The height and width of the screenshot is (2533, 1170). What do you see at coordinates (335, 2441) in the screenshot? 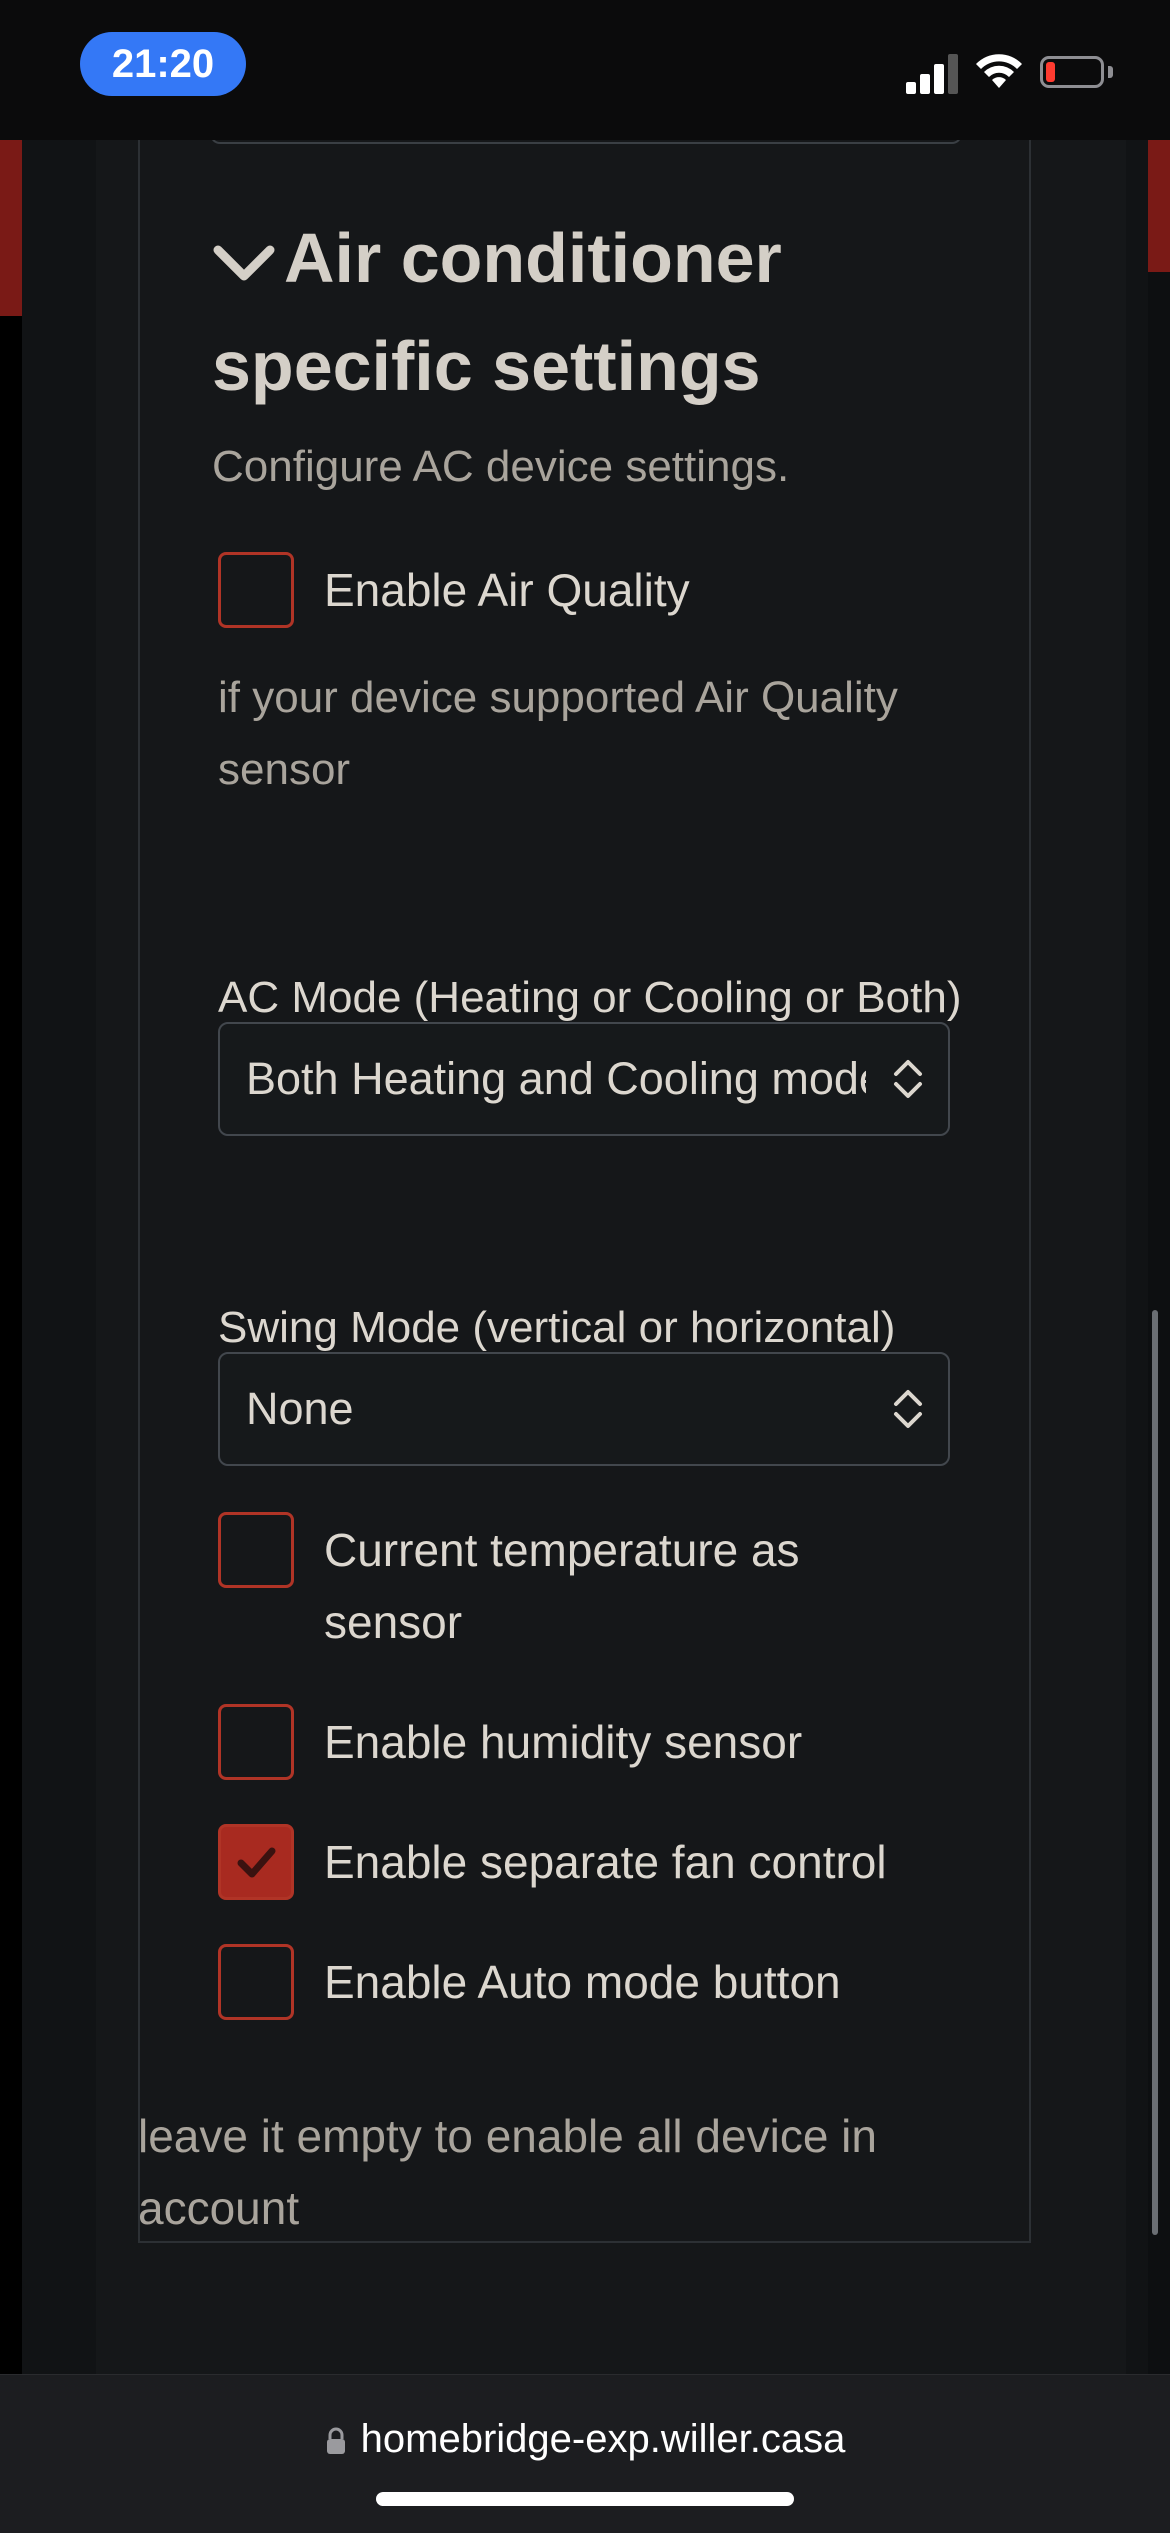
I see `lock-icon` at bounding box center [335, 2441].